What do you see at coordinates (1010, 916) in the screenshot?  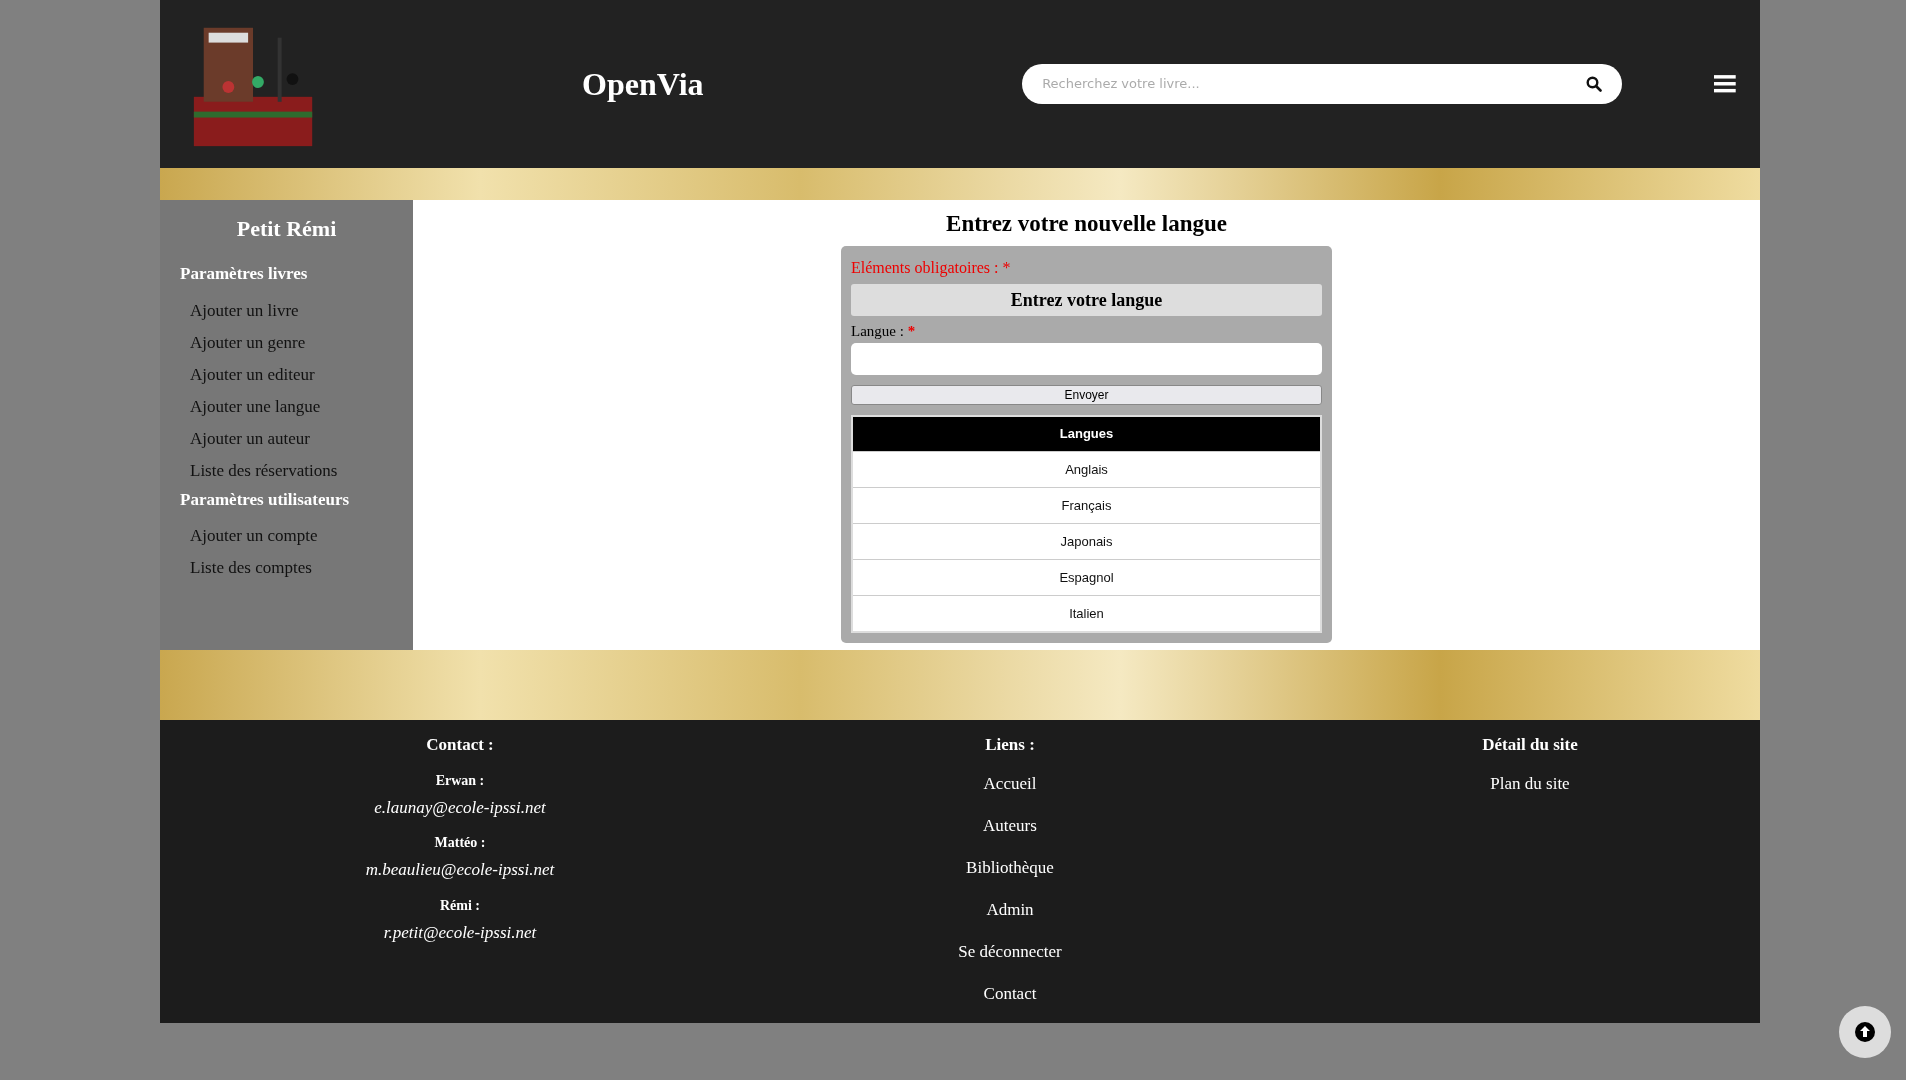 I see `footer-link: Admin` at bounding box center [1010, 916].